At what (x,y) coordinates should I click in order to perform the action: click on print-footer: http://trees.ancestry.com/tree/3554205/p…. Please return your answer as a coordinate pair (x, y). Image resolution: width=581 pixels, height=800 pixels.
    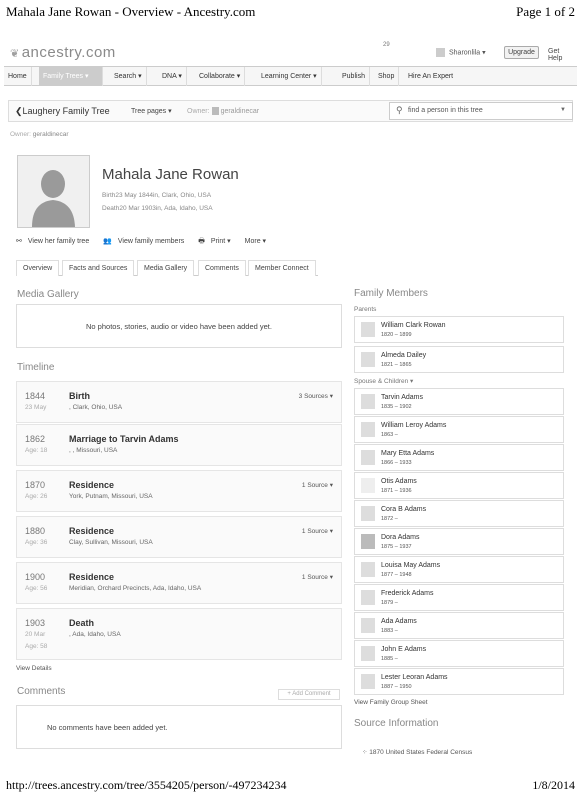
    Looking at the image, I should click on (290, 786).